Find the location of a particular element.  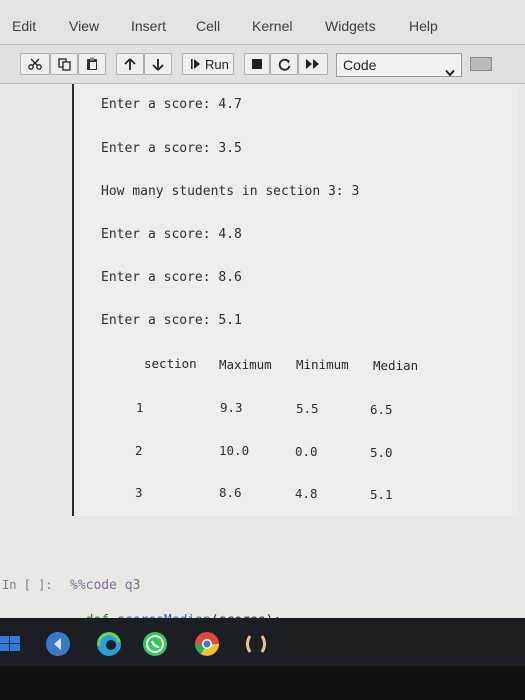

restart-button is located at coordinates (284, 64).